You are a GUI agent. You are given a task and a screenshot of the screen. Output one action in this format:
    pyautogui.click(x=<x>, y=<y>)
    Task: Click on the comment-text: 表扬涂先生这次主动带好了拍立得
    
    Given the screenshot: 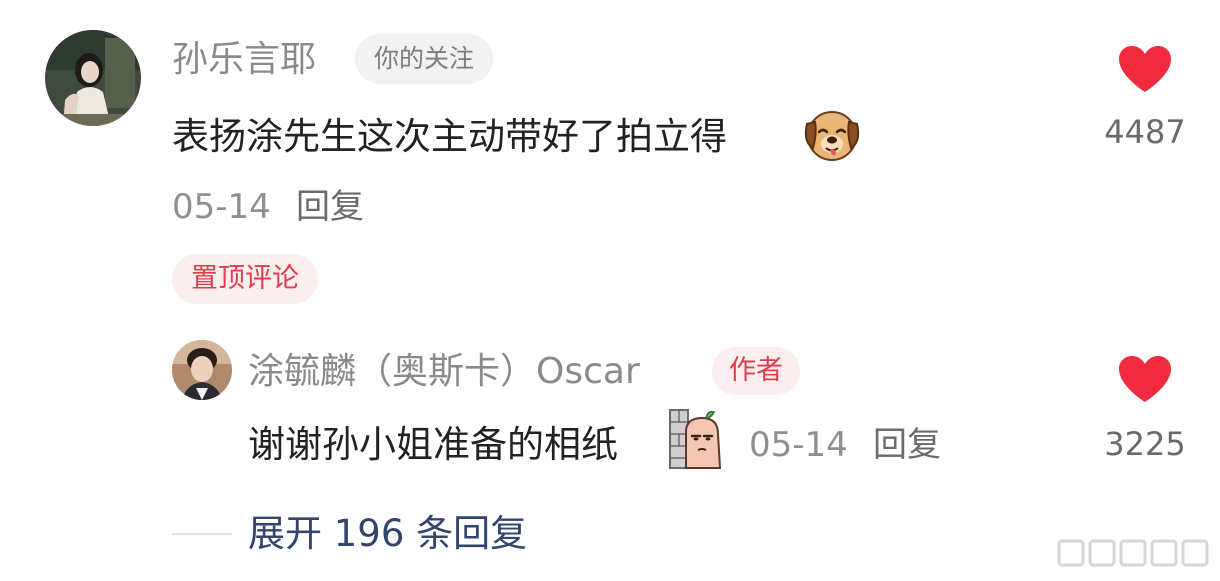 What is the action you would take?
    pyautogui.click(x=449, y=136)
    